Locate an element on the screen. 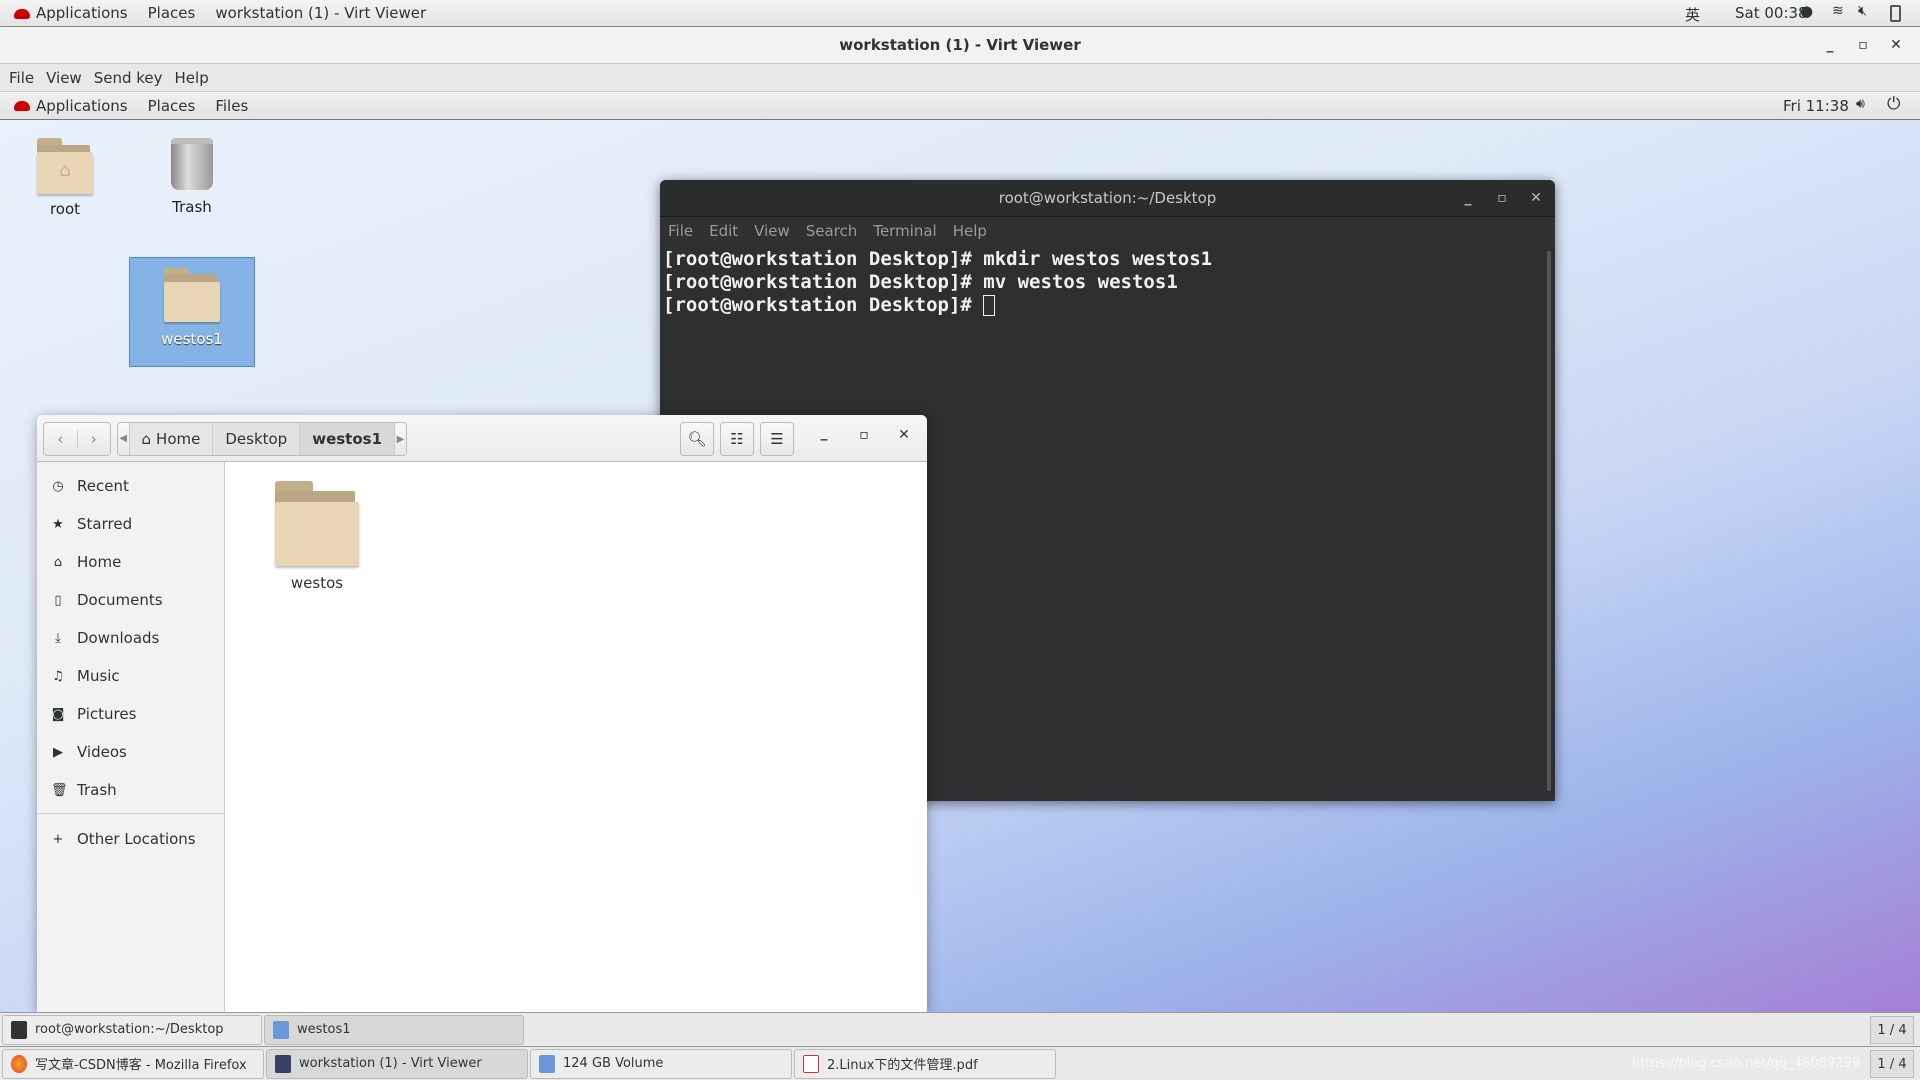  task-westos1: westos1 is located at coordinates (394, 1029).